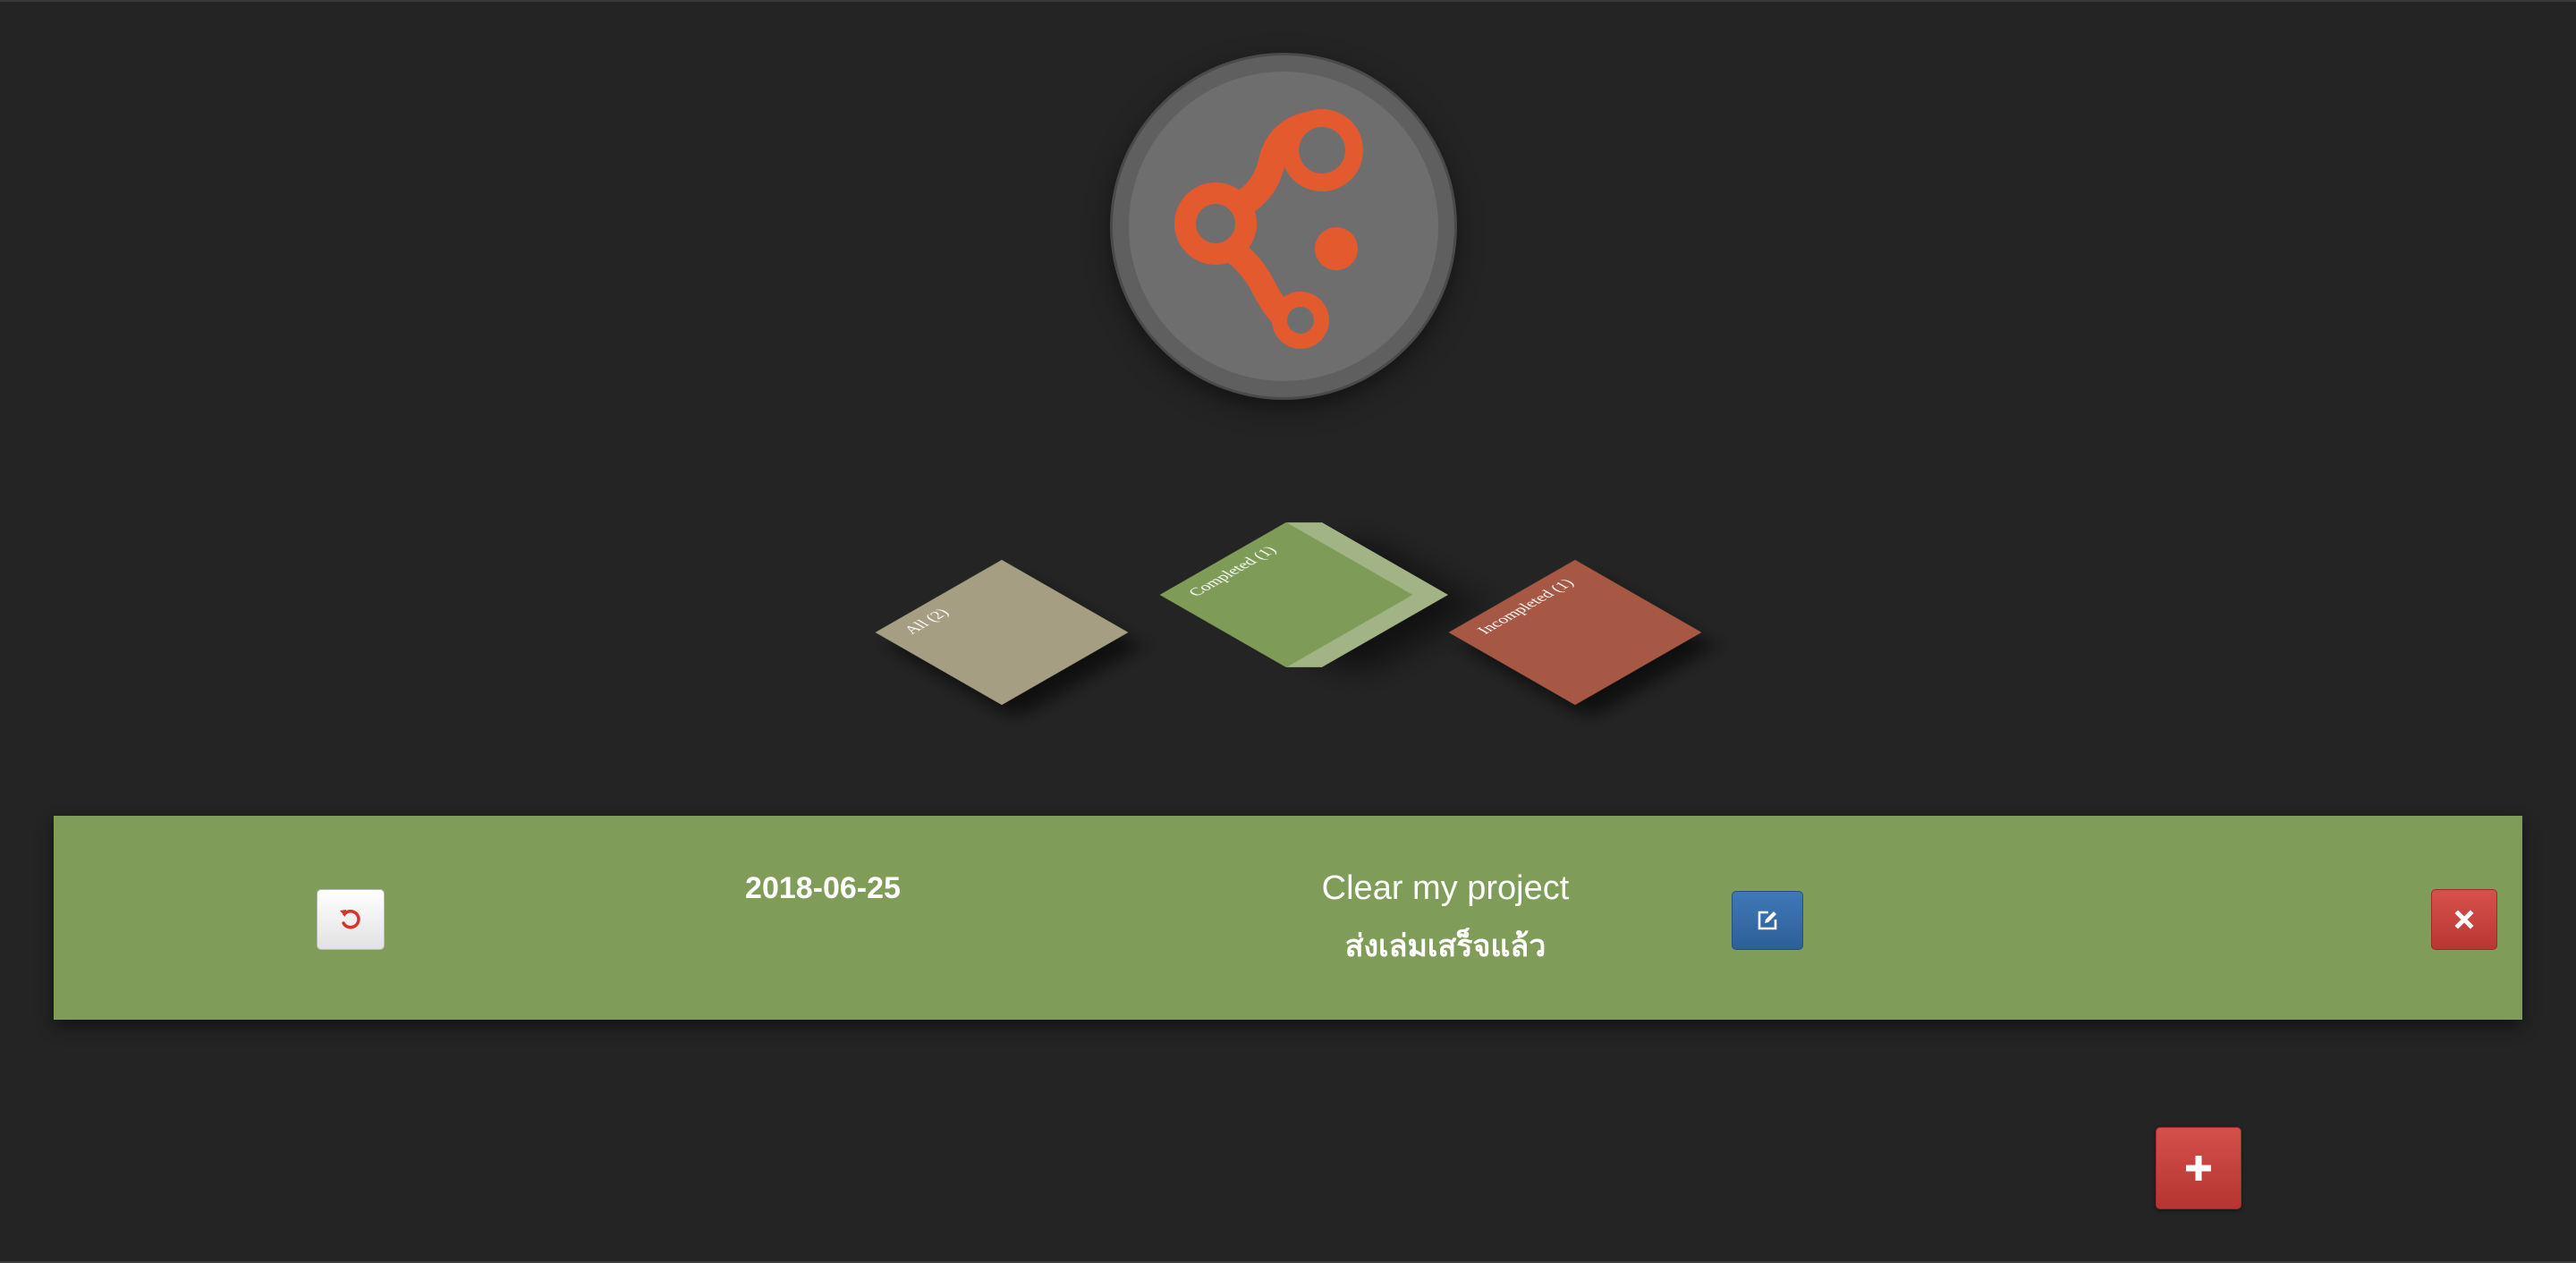 The image size is (2576, 1263). I want to click on logo-disc, so click(1283, 227).